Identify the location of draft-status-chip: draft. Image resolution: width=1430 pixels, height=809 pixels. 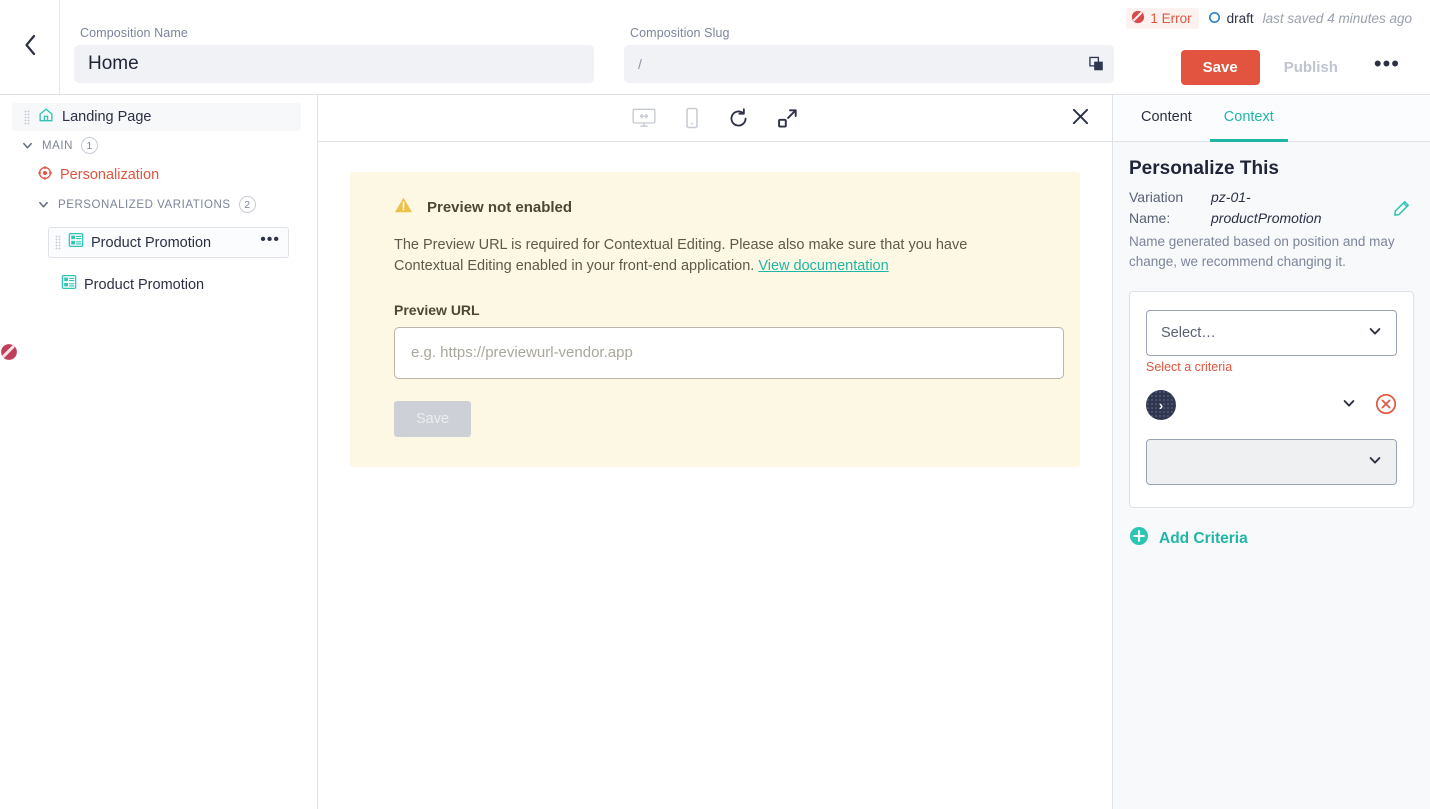
(1231, 19).